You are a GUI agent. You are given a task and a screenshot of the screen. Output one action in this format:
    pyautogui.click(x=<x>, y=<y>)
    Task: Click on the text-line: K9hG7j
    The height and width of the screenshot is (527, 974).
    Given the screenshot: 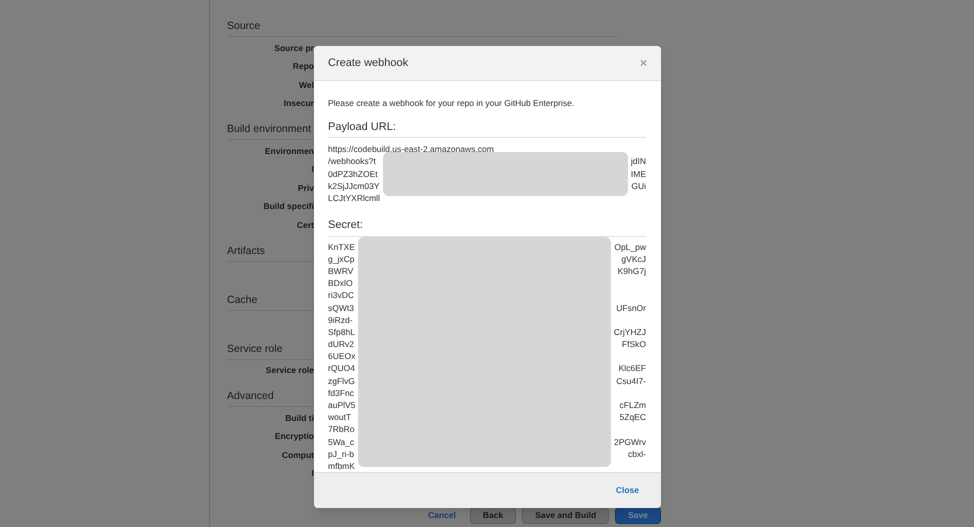 What is the action you would take?
    pyautogui.click(x=632, y=271)
    